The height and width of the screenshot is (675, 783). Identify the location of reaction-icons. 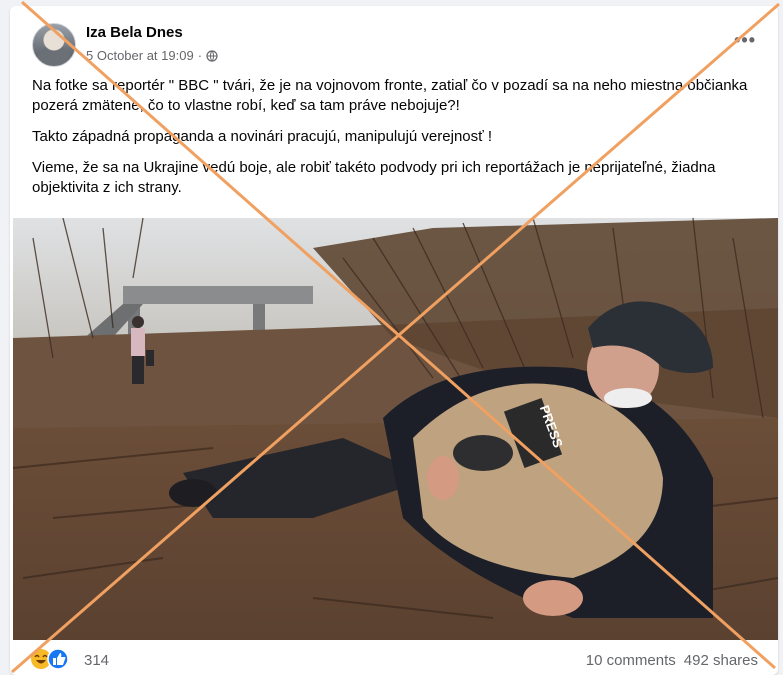
(49, 659).